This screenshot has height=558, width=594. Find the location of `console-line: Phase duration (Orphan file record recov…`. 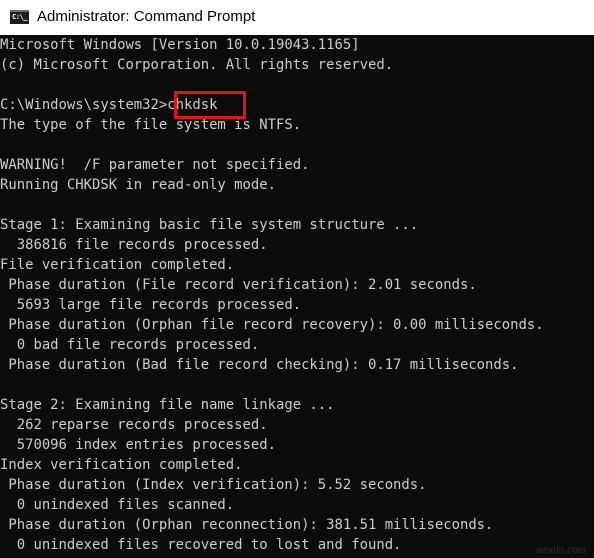

console-line: Phase duration (Orphan file record recov… is located at coordinates (272, 325).